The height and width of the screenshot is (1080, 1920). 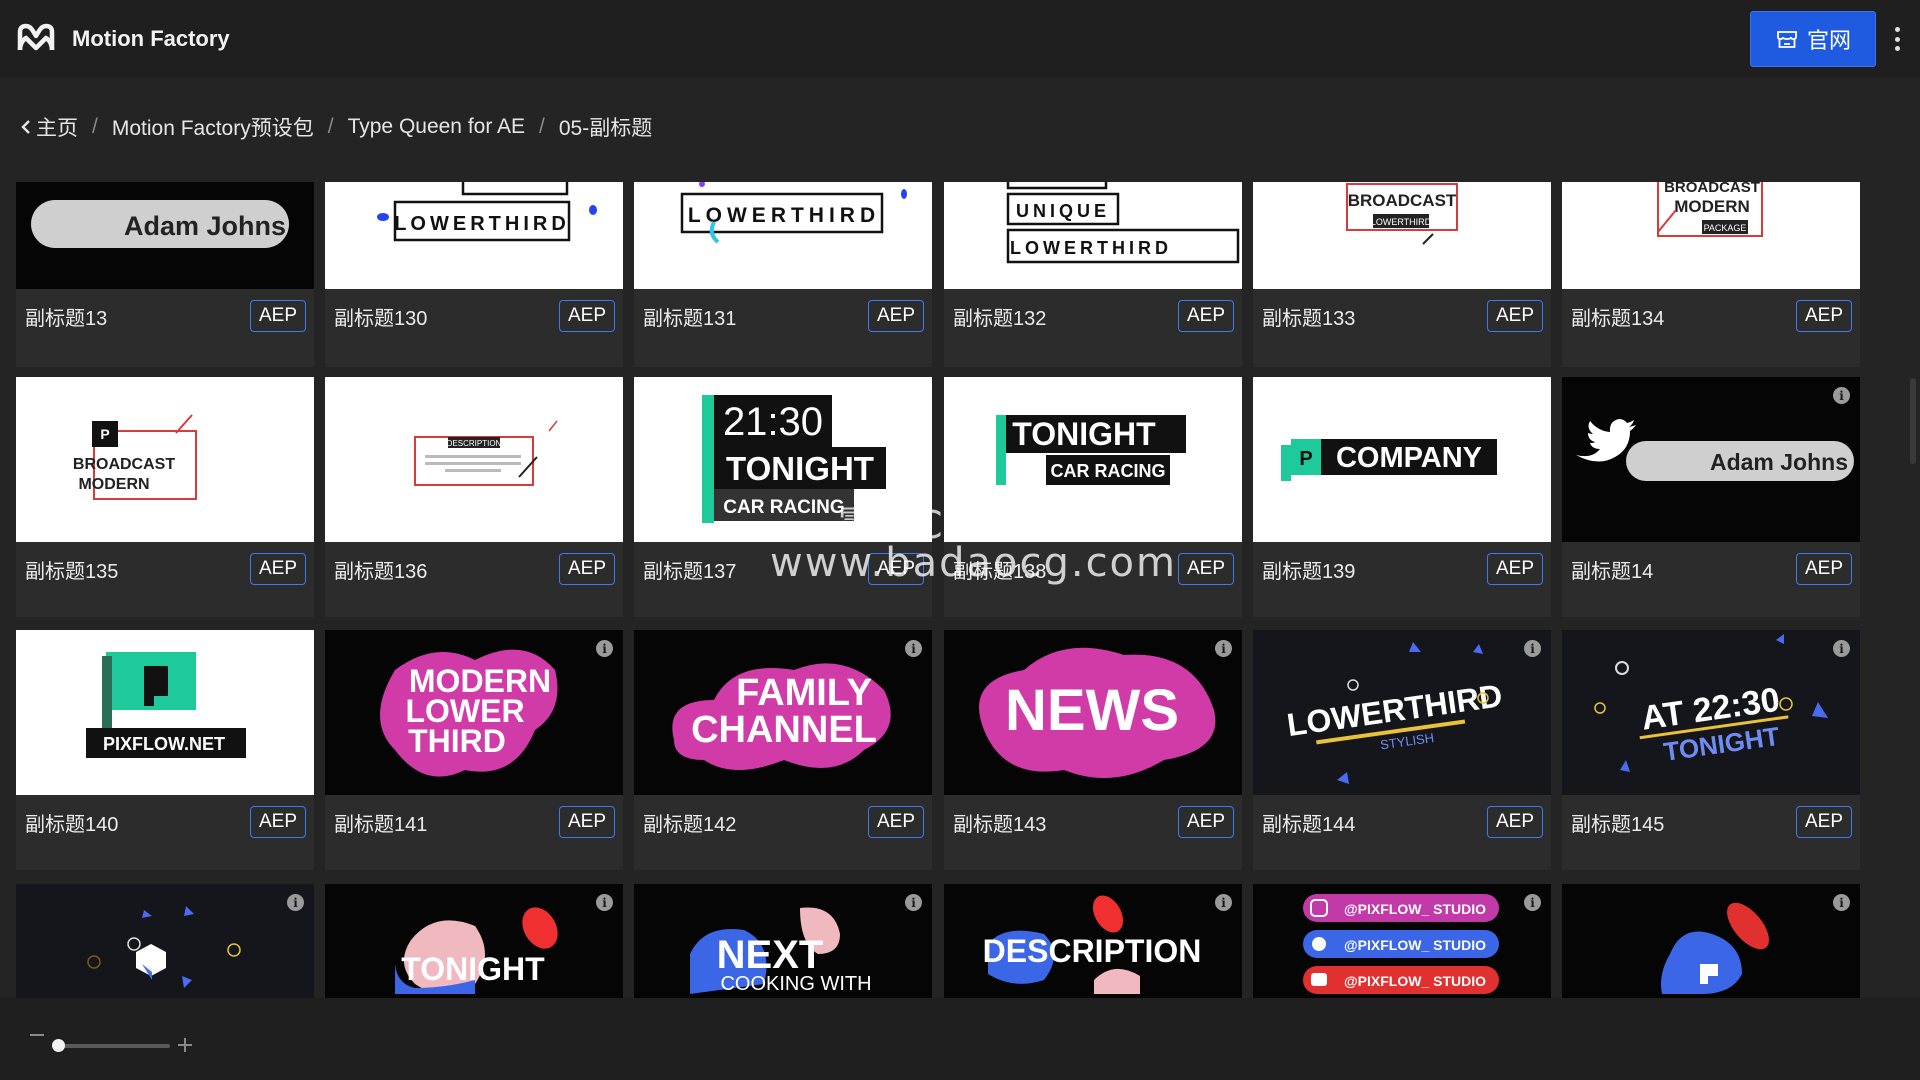 I want to click on breadcrumb-item-current: 05-副标题, so click(x=605, y=128).